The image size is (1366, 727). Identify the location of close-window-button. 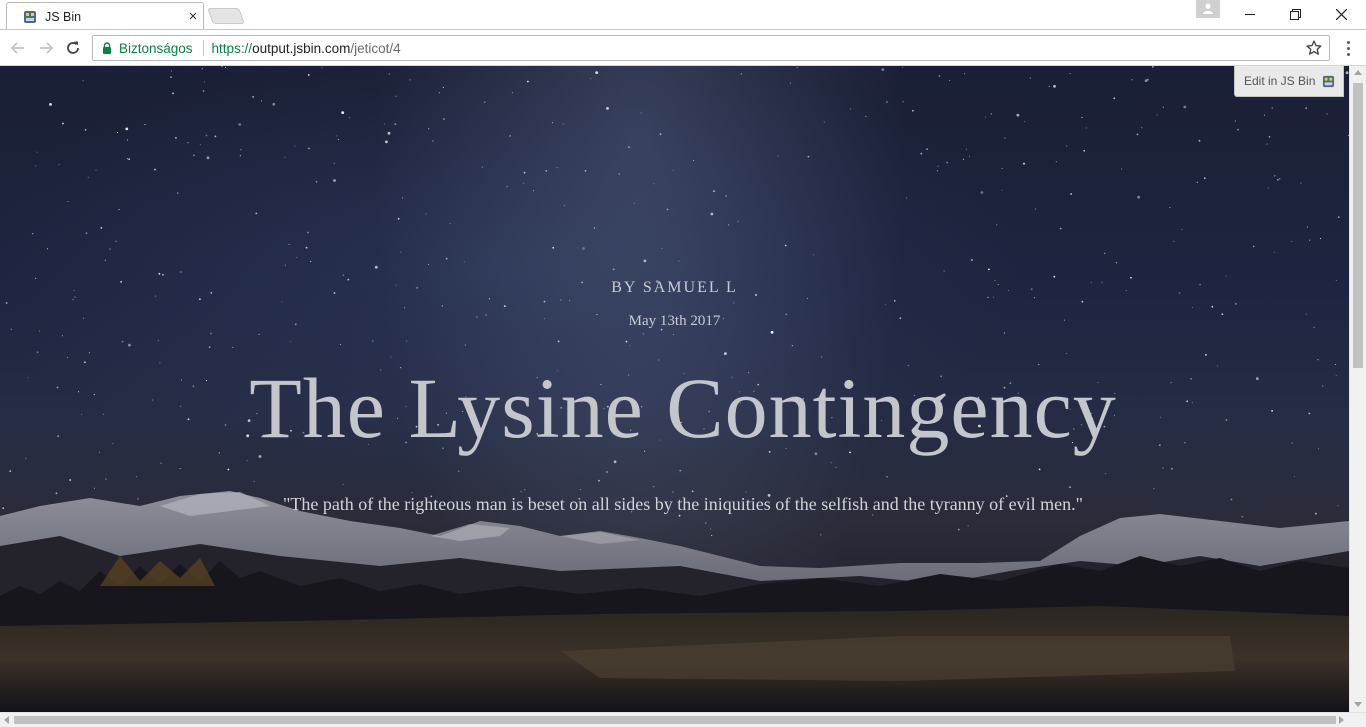
(1341, 14).